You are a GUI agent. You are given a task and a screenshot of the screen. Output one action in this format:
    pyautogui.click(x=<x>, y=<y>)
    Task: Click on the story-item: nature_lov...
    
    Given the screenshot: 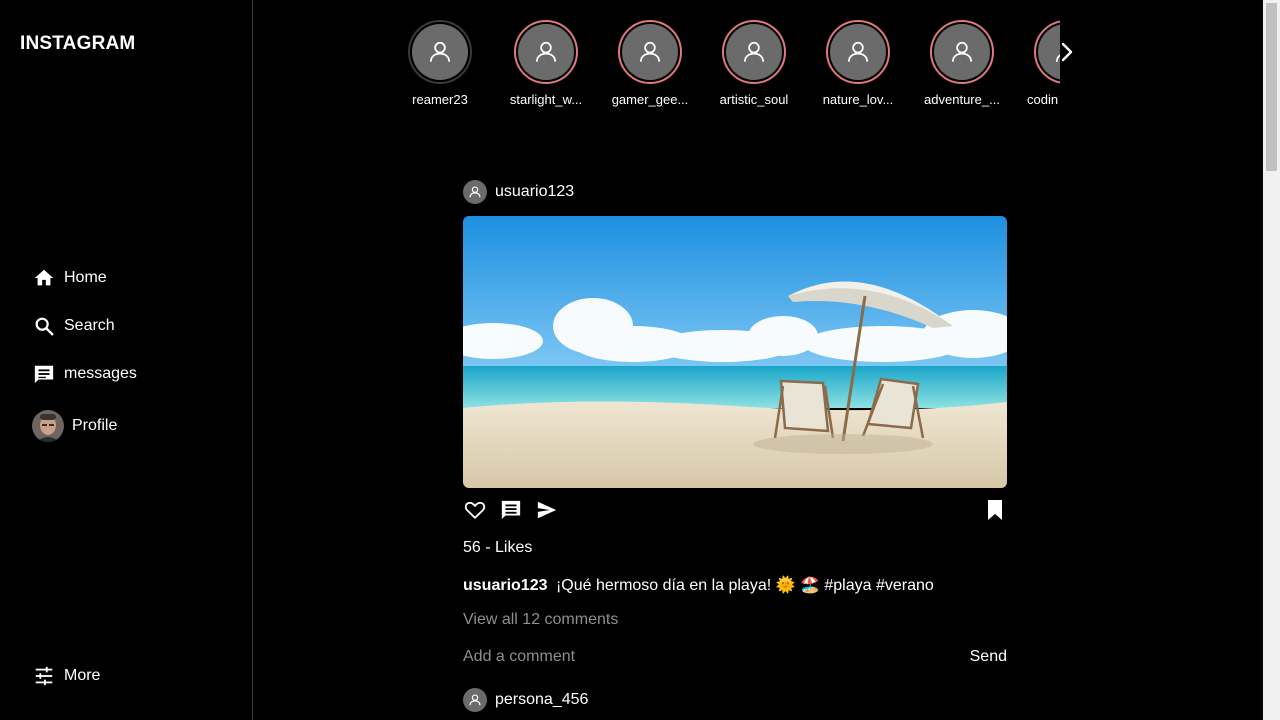 What is the action you would take?
    pyautogui.click(x=858, y=63)
    